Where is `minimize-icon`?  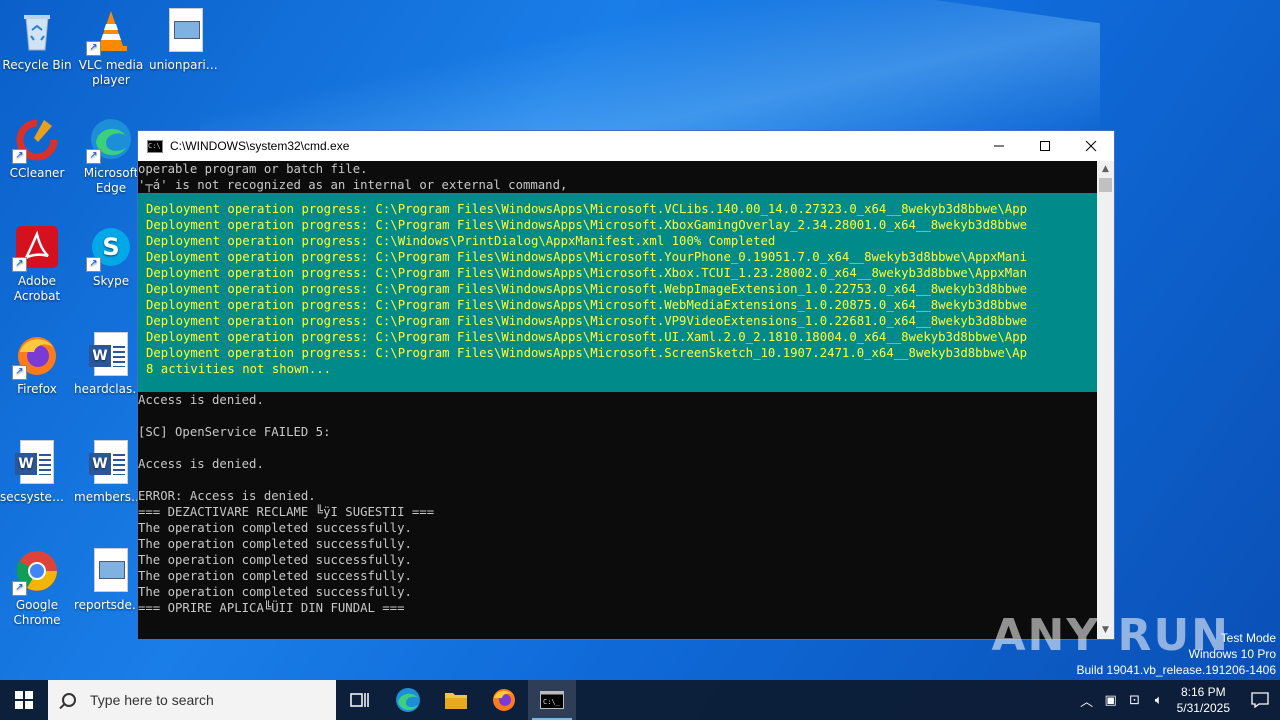 minimize-icon is located at coordinates (999, 146).